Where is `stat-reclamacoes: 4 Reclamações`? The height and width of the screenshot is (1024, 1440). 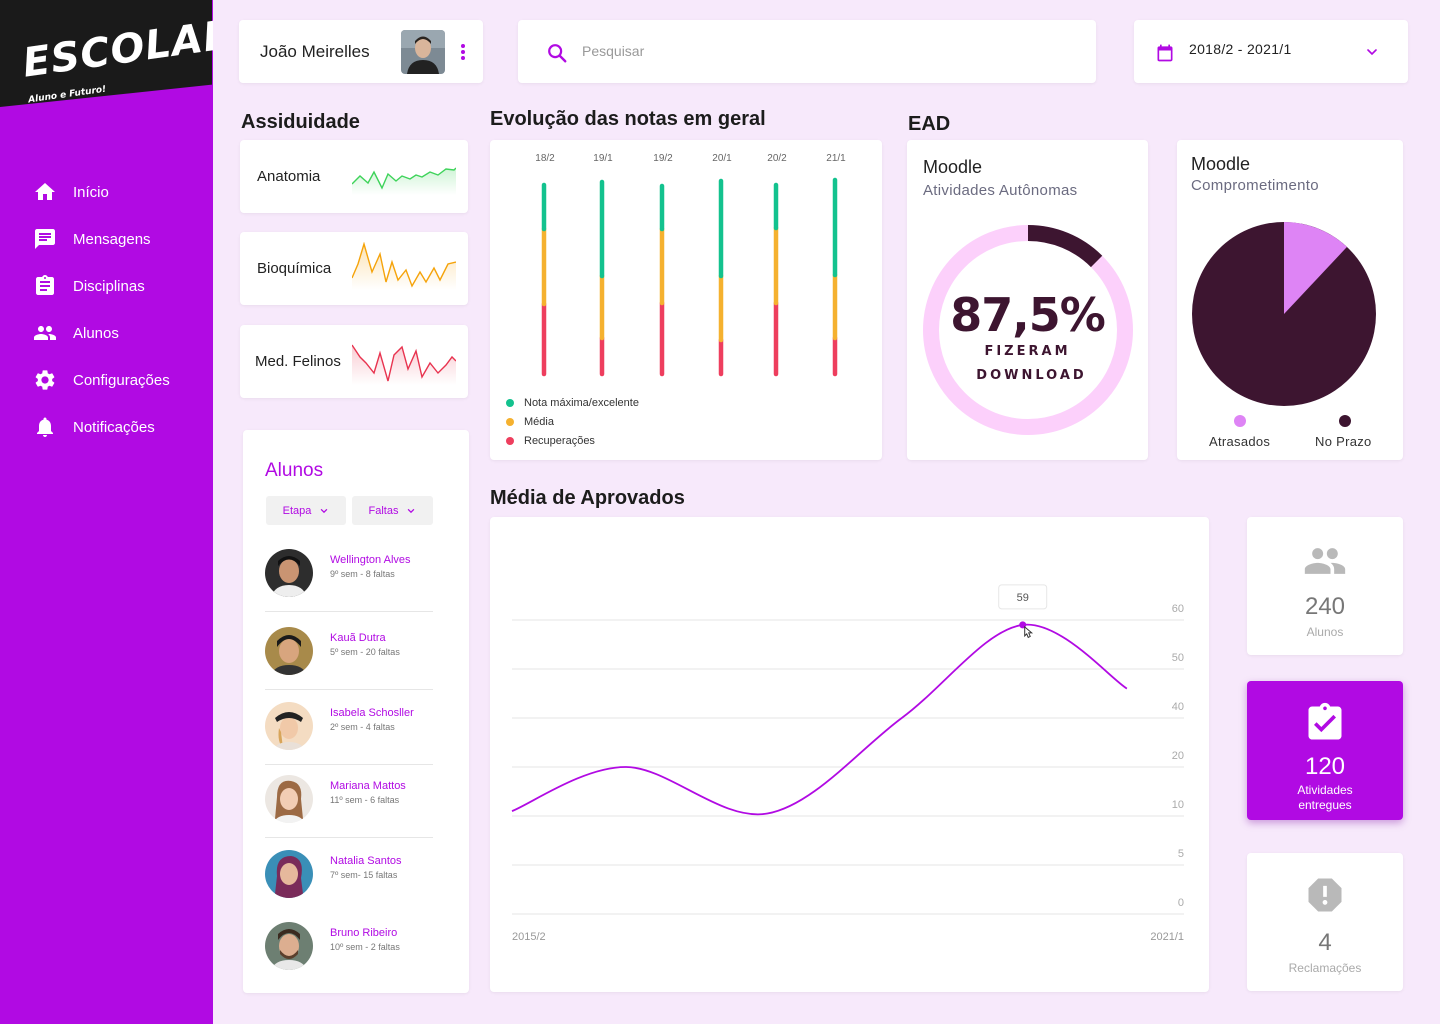 stat-reclamacoes: 4 Reclamações is located at coordinates (1325, 922).